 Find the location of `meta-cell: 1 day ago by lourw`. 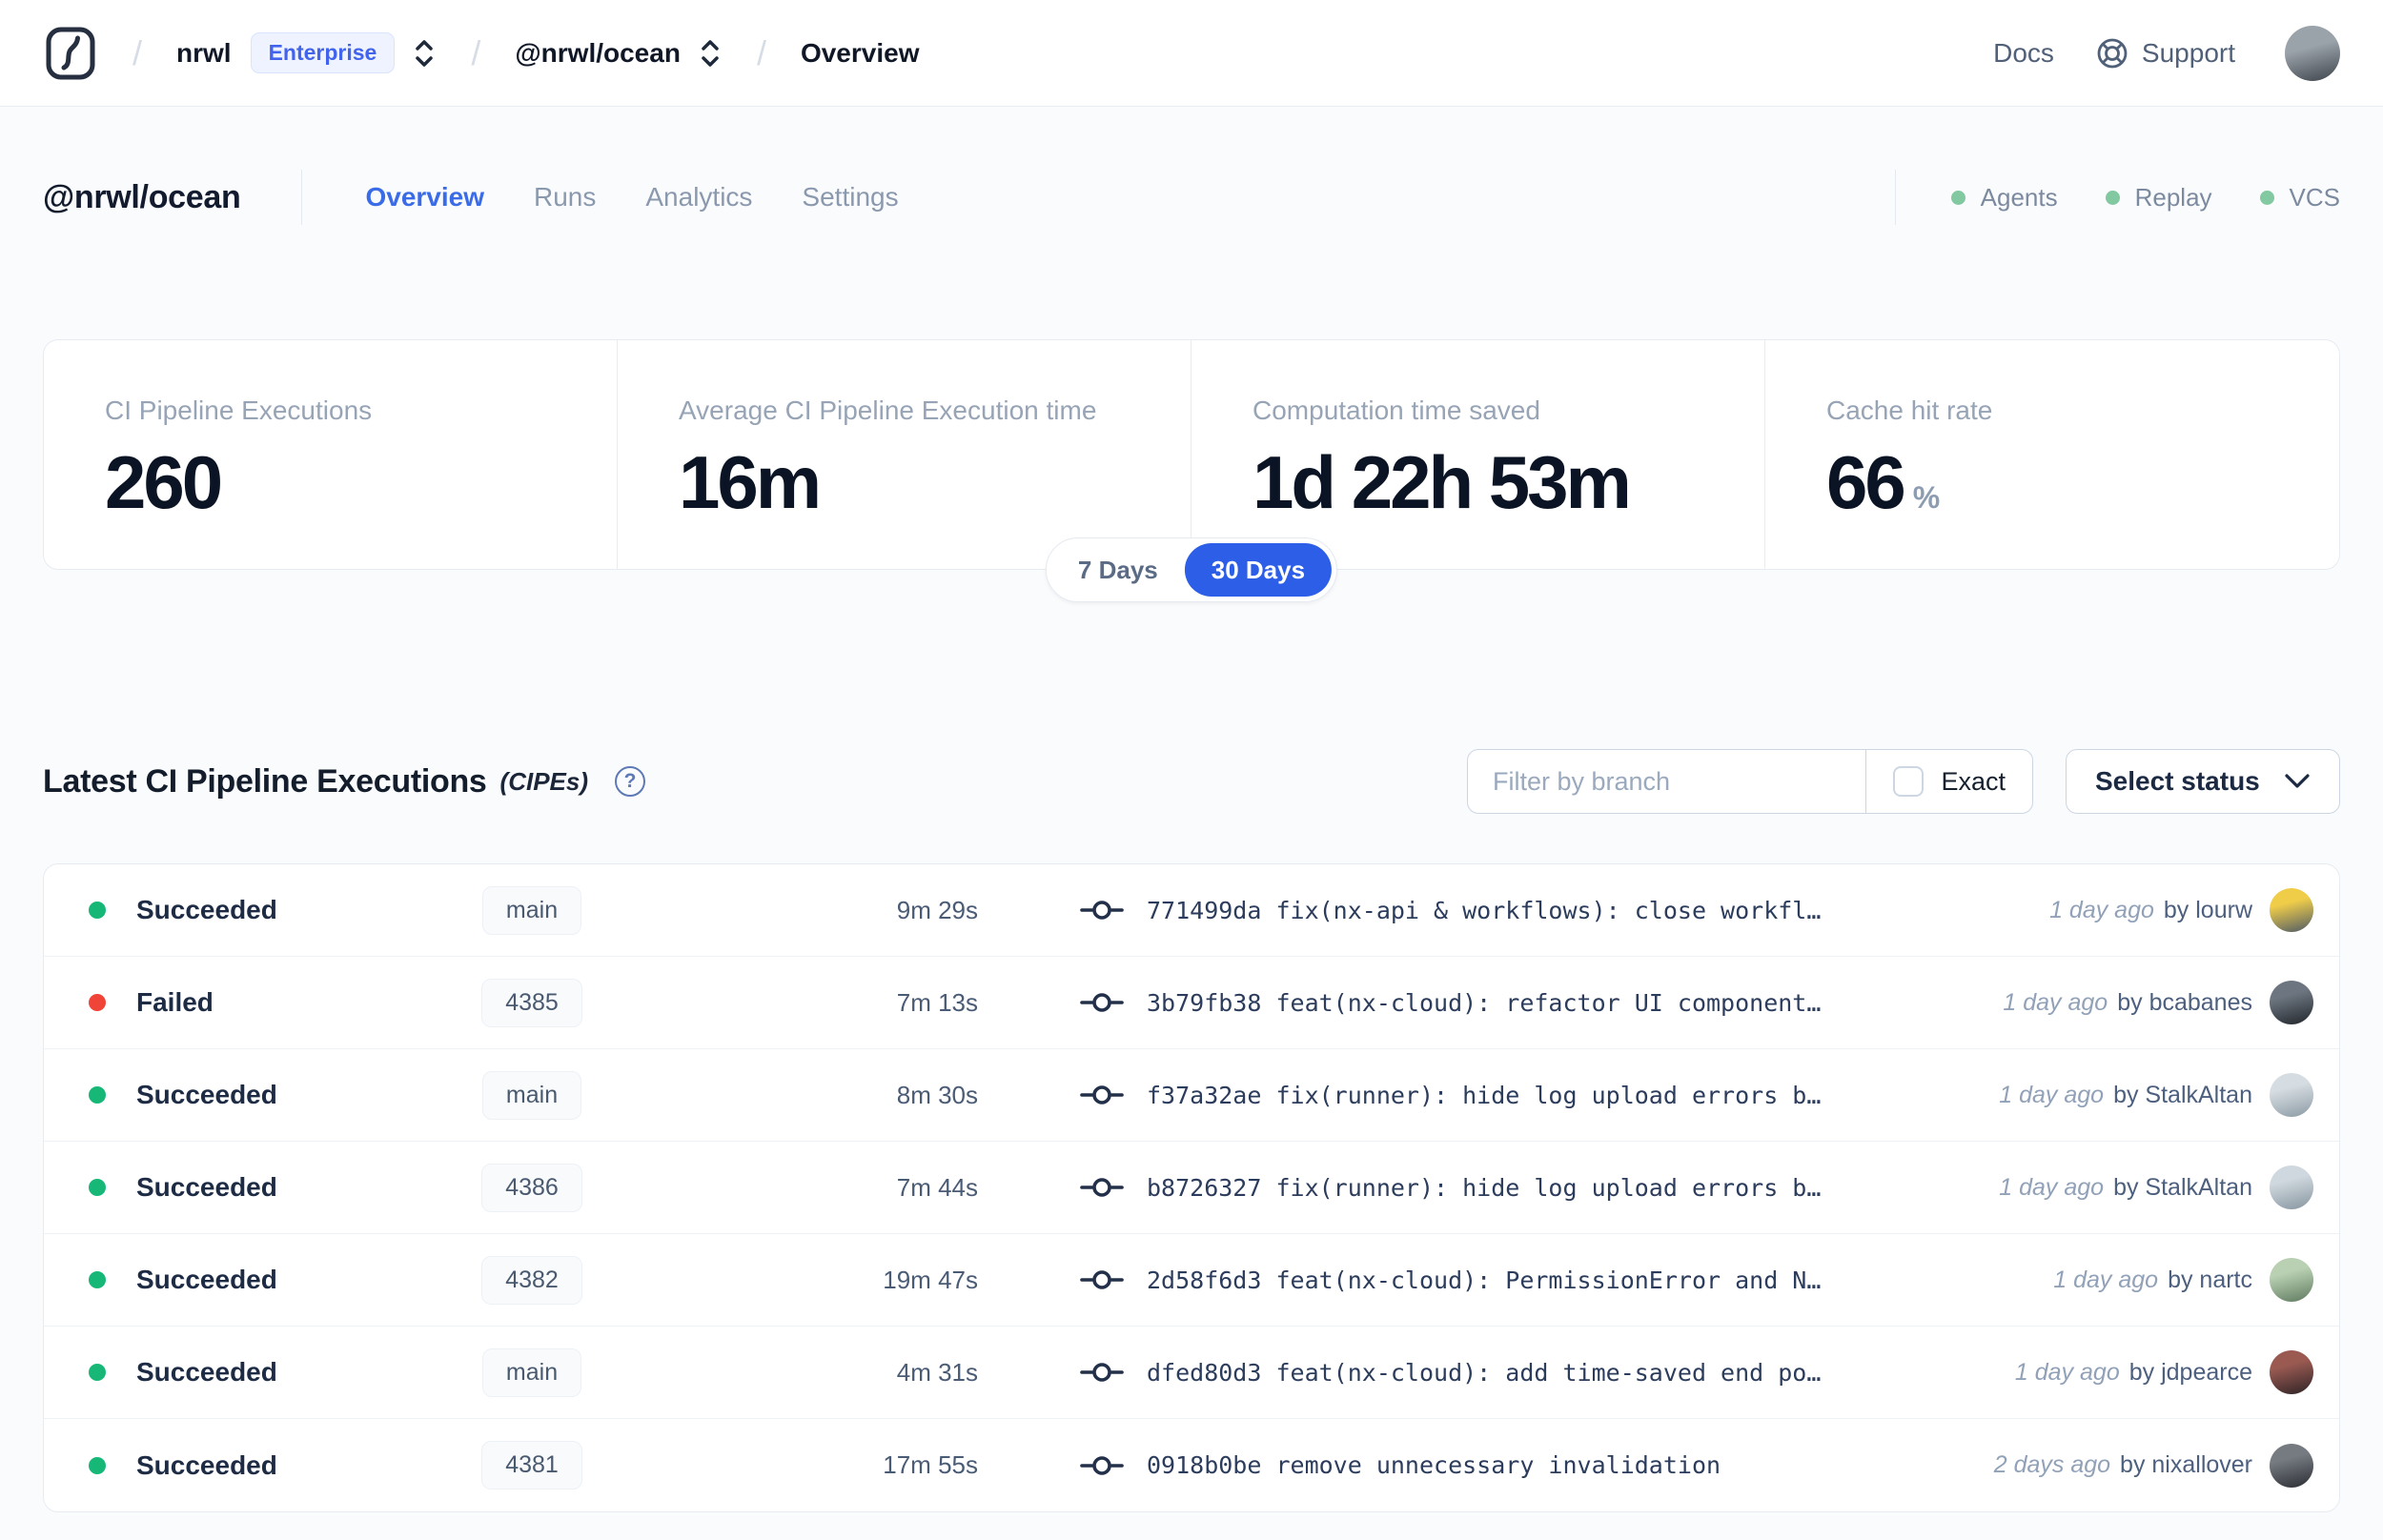

meta-cell: 1 day ago by lourw is located at coordinates (2194, 910).